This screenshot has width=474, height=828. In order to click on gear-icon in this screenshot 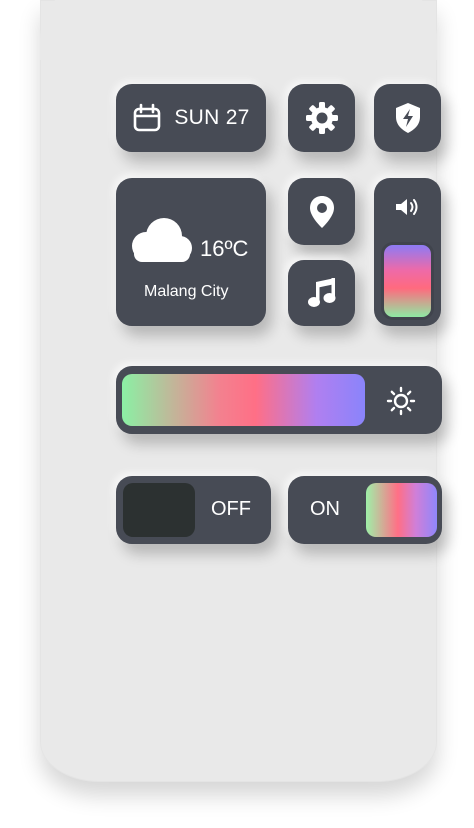, I will do `click(321, 118)`.